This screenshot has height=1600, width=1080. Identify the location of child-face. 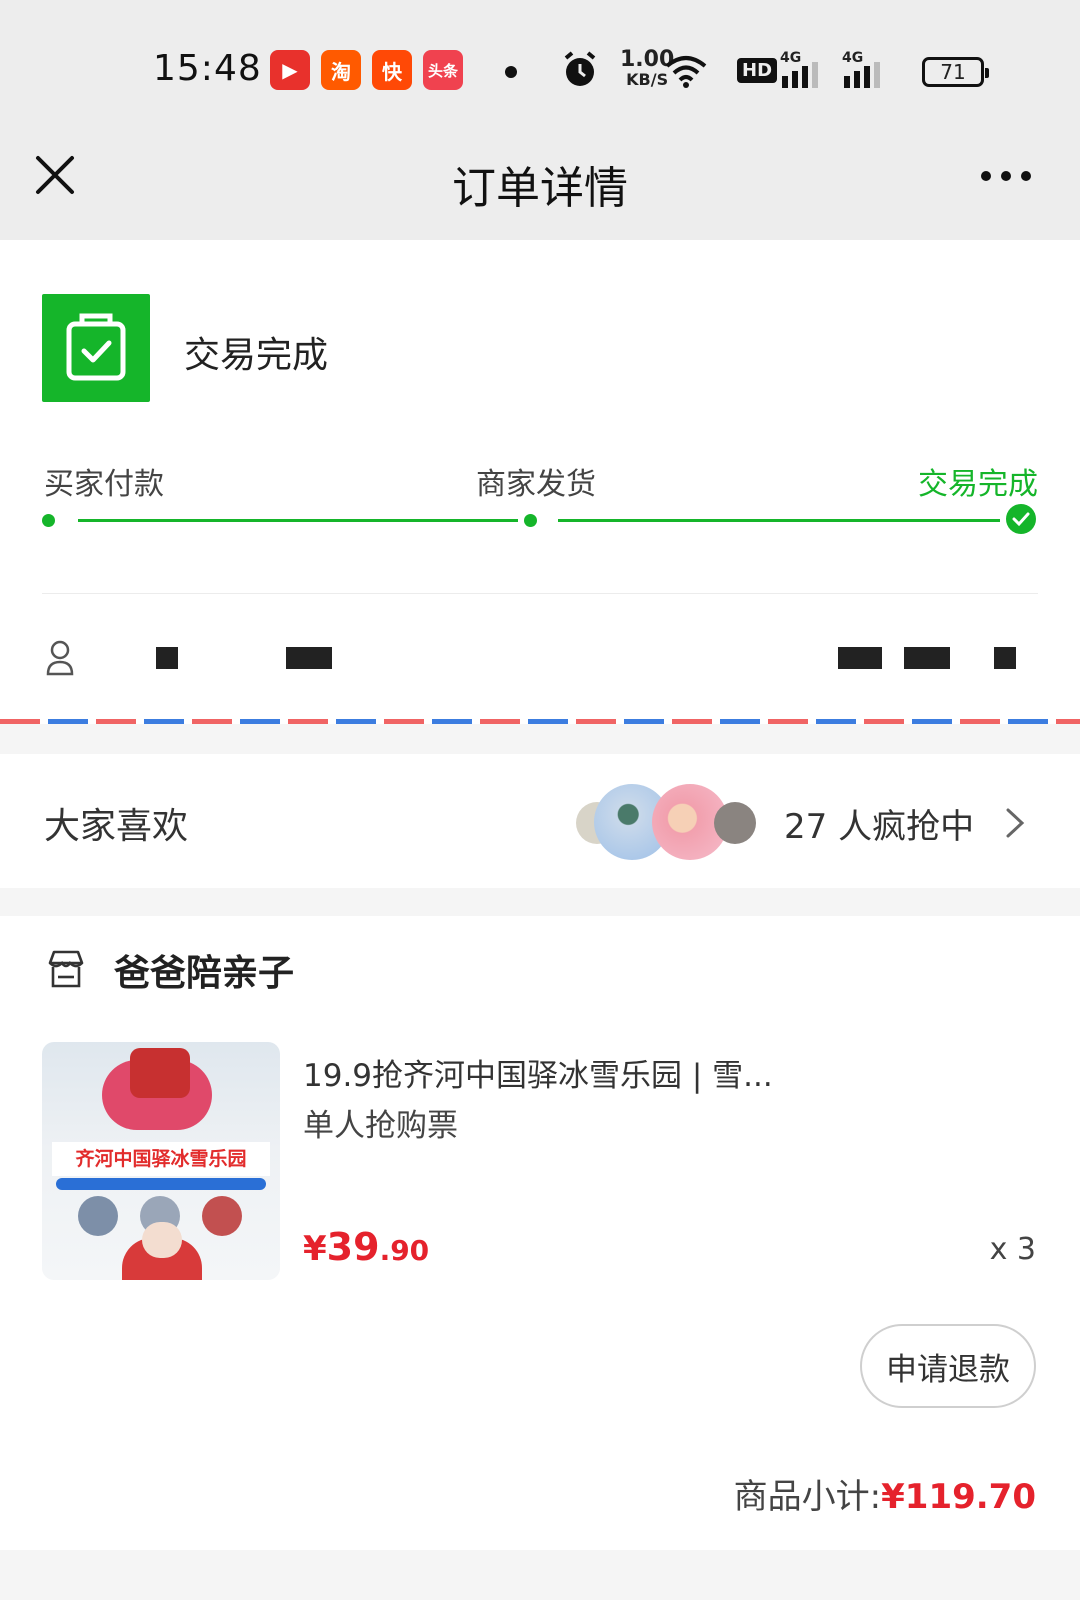
(162, 1240).